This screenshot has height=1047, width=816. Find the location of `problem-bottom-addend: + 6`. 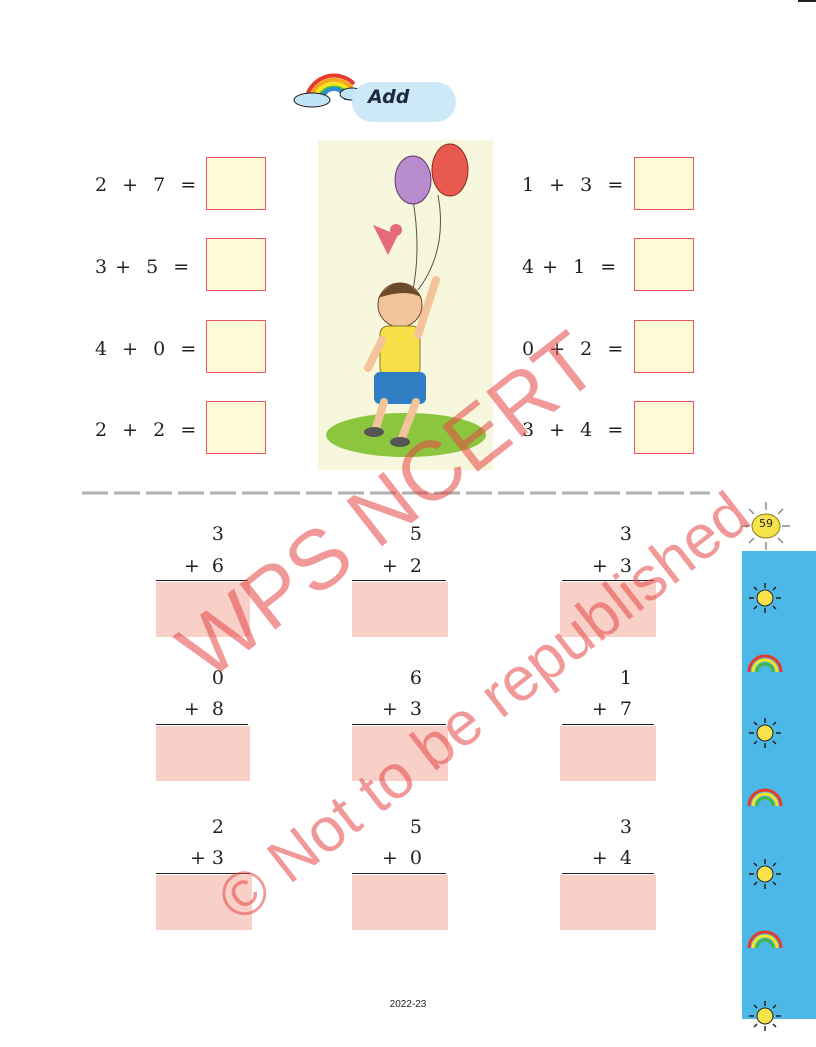

problem-bottom-addend: + 6 is located at coordinates (203, 566).